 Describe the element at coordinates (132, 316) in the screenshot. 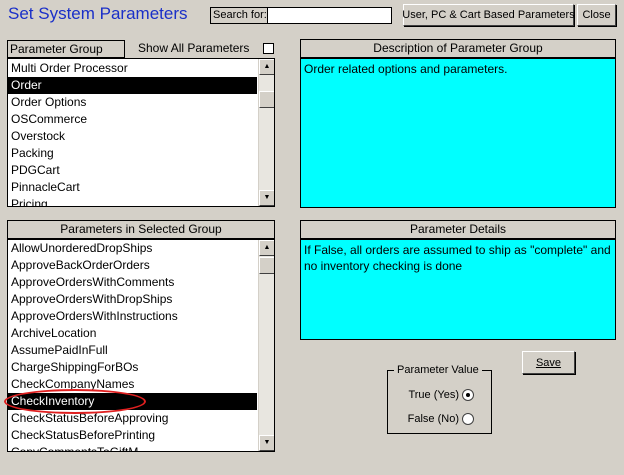

I see `list-item: ApproveOrdersWithInstructions` at that location.